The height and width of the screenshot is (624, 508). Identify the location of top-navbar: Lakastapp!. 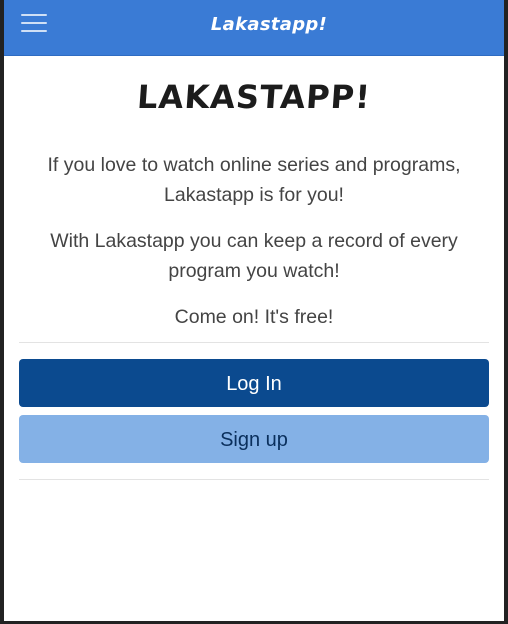
(254, 28).